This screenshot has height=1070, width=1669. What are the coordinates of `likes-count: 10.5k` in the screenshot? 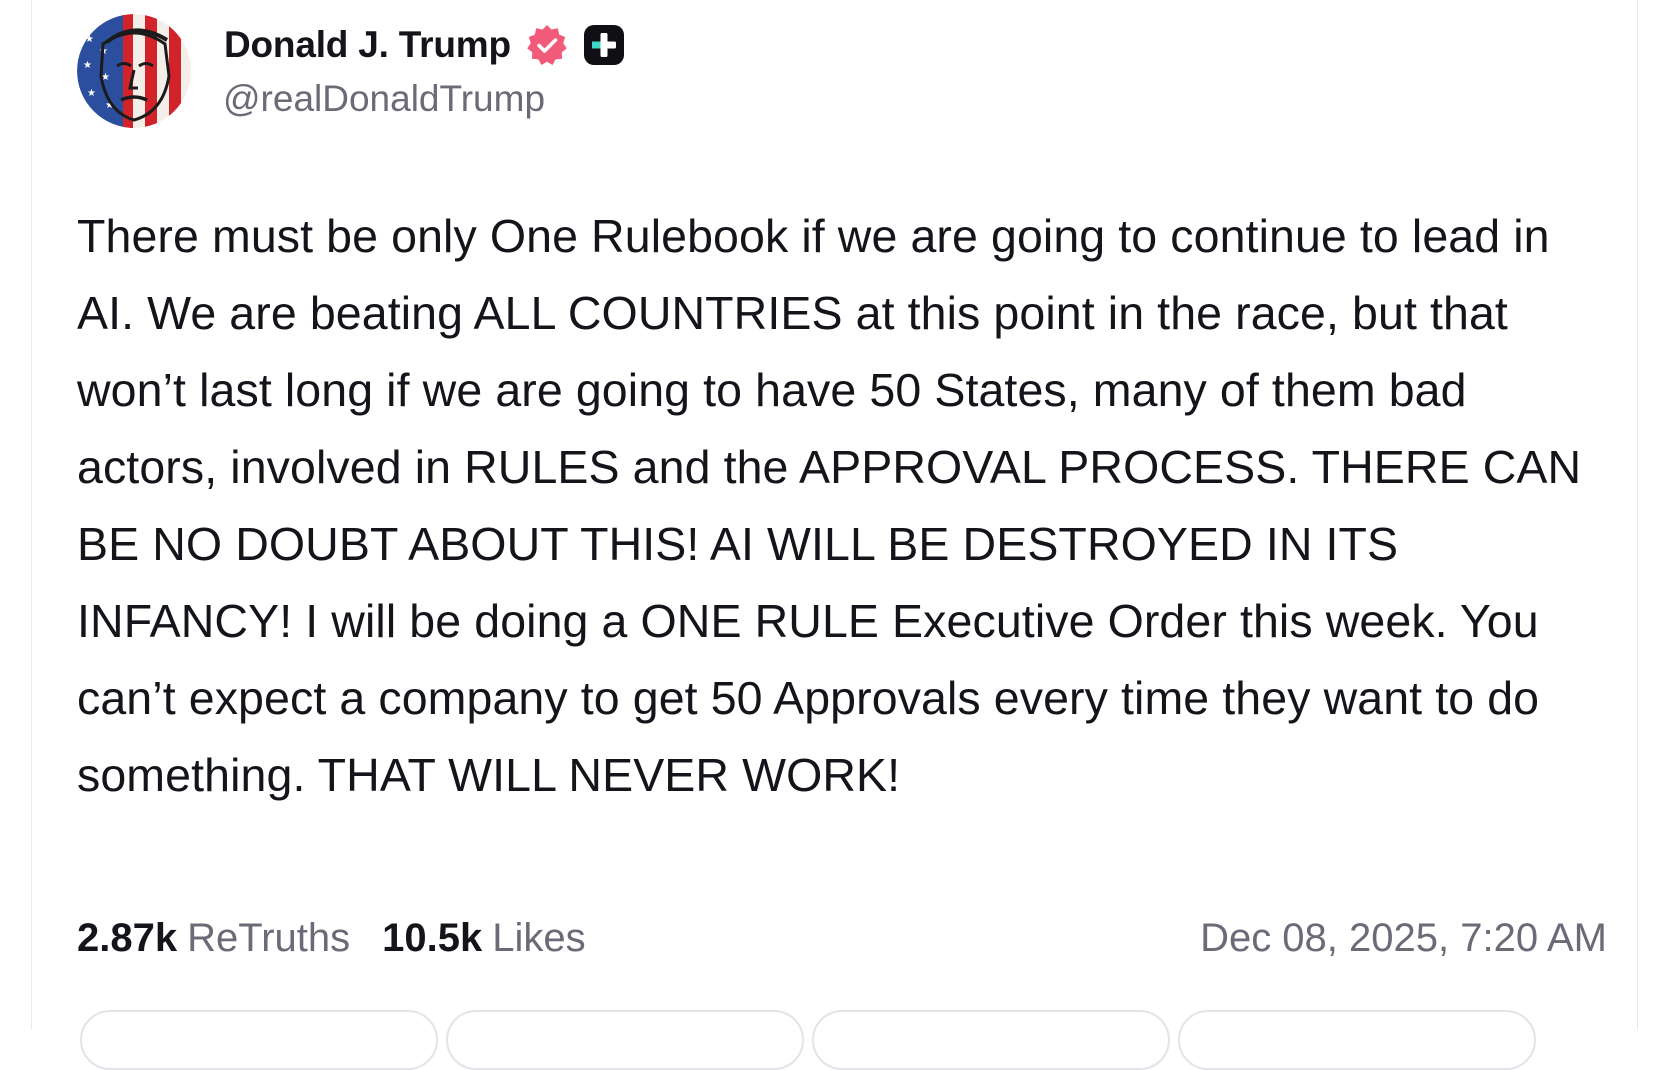 It's located at (432, 938).